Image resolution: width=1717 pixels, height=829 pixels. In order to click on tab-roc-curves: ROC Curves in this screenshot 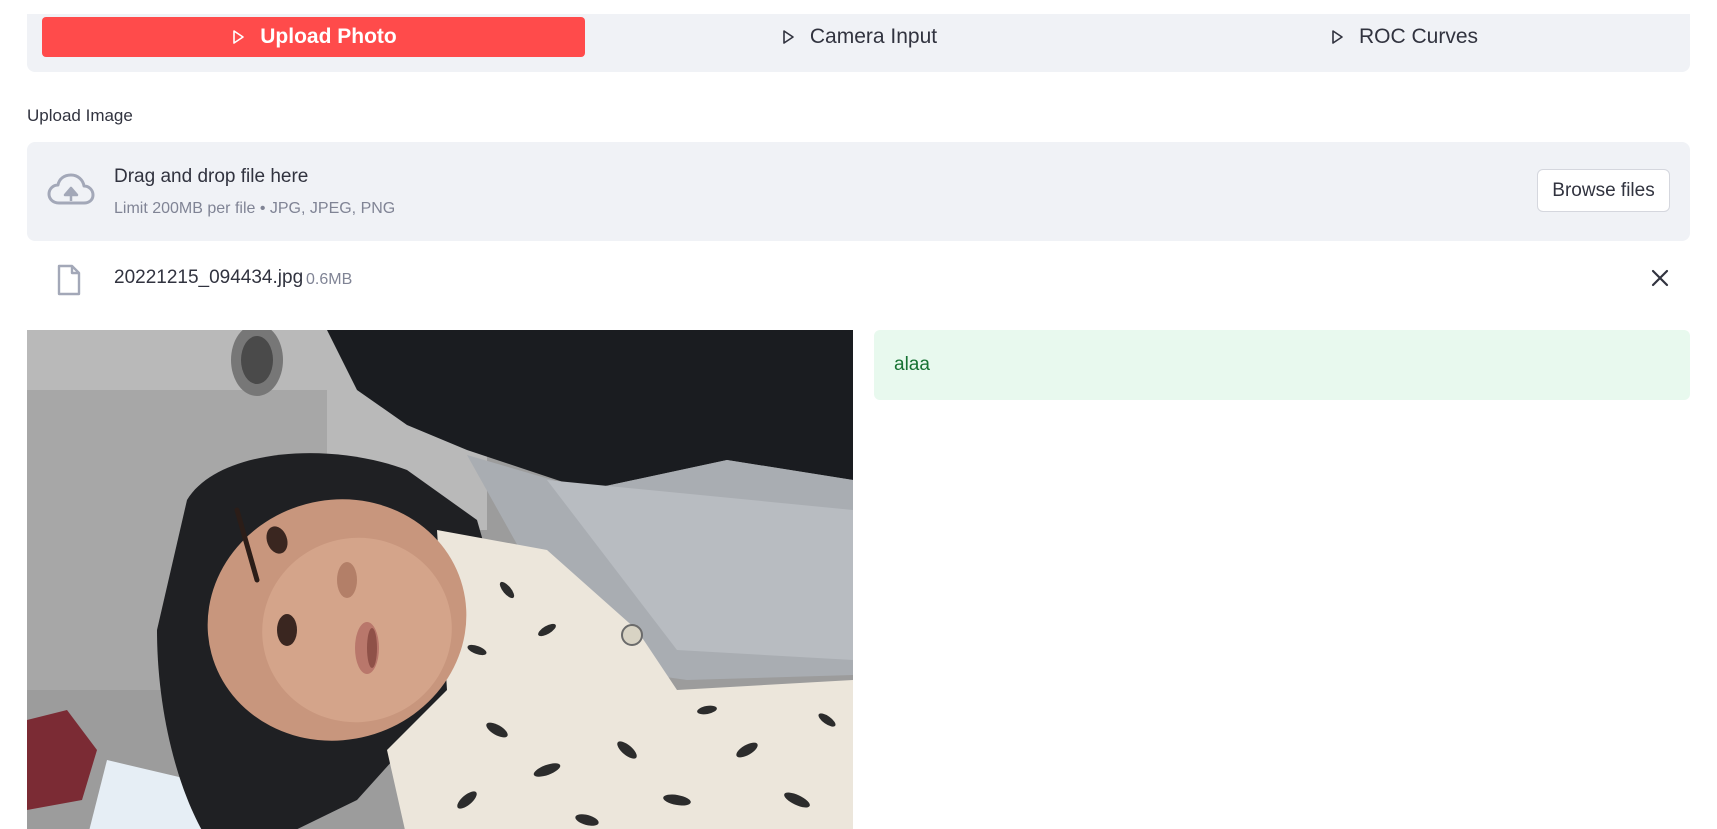, I will do `click(1403, 37)`.